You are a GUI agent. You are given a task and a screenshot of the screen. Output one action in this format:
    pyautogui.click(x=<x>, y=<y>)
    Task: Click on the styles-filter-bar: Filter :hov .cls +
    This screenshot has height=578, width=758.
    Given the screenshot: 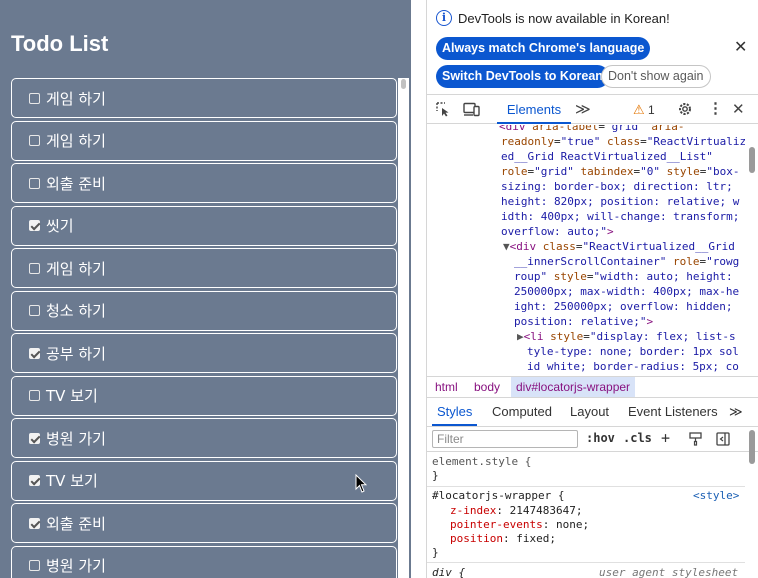 What is the action you would take?
    pyautogui.click(x=592, y=439)
    